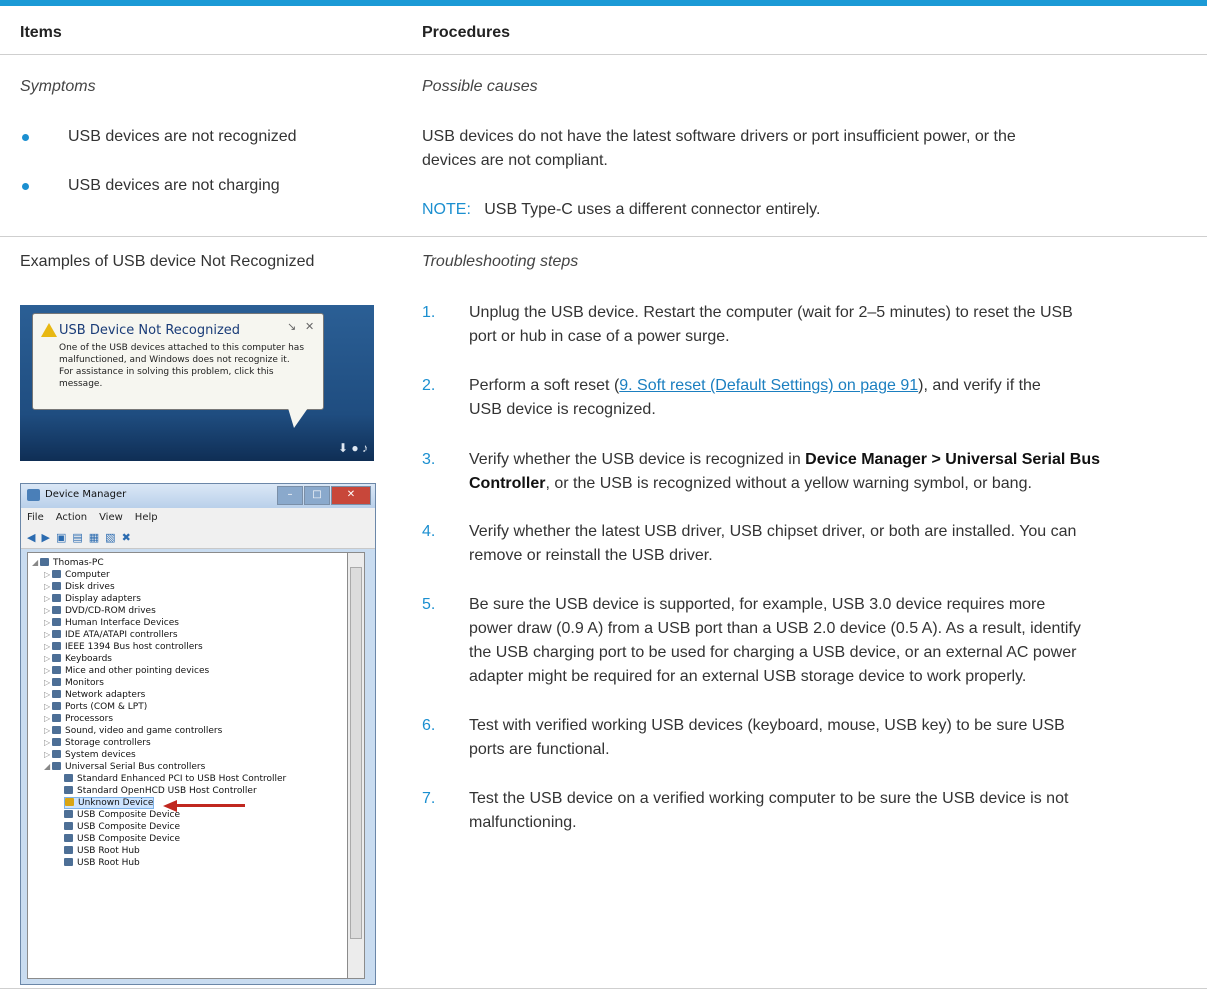  What do you see at coordinates (198, 496) in the screenshot?
I see `dm-titlebar: Device Manager – □ ✕` at bounding box center [198, 496].